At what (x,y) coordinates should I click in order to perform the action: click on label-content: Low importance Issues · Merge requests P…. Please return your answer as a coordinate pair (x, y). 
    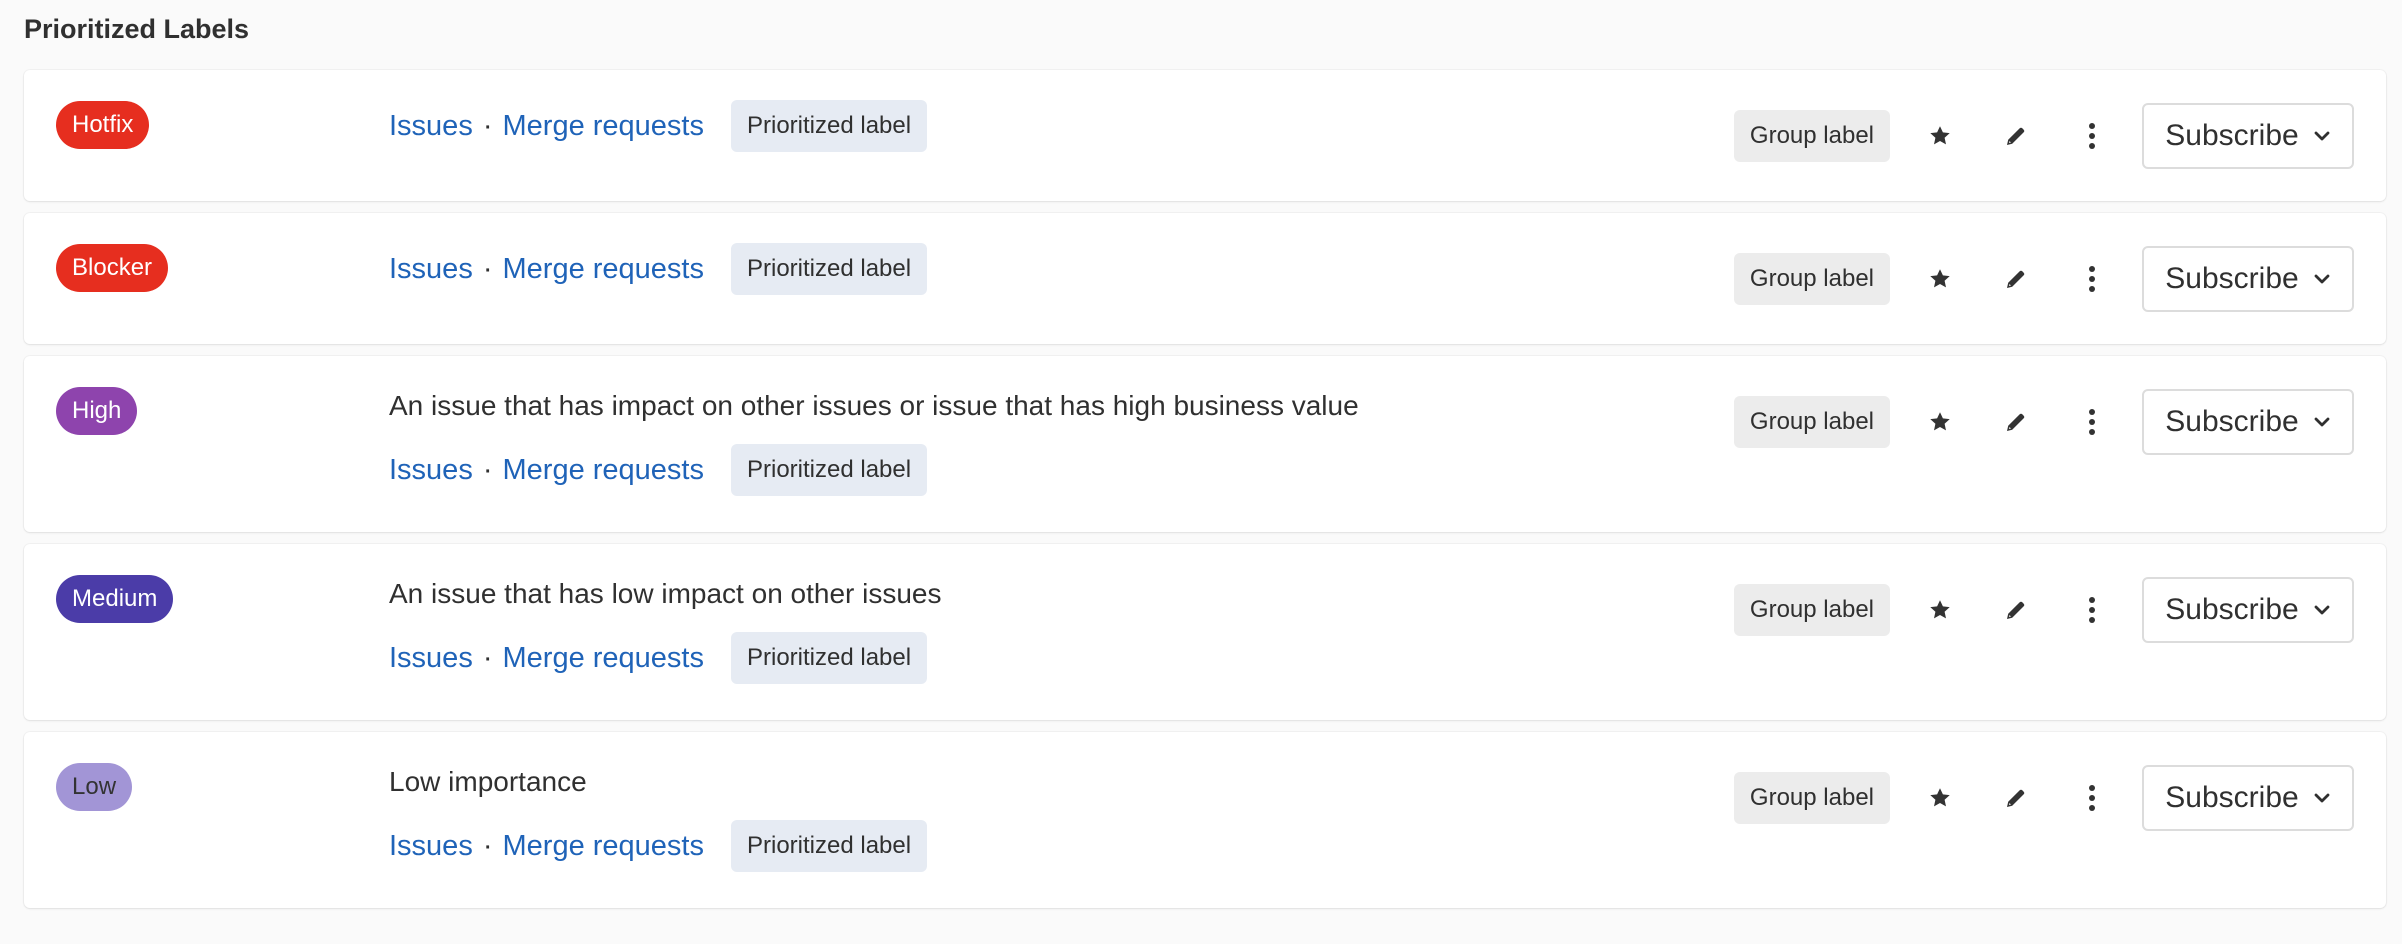
    Looking at the image, I should click on (1087, 817).